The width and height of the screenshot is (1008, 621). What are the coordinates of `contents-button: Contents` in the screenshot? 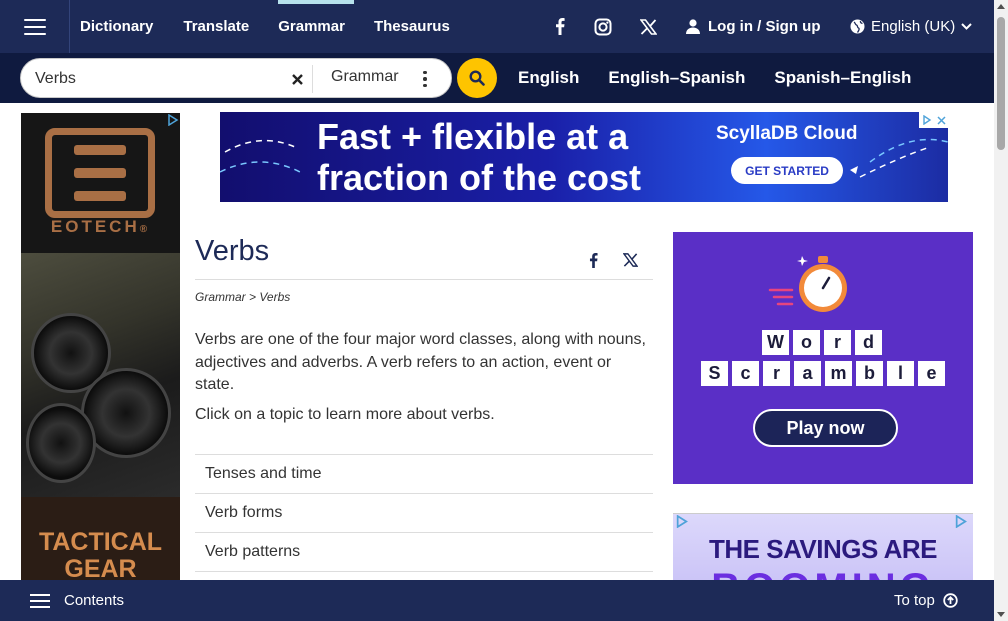 It's located at (77, 600).